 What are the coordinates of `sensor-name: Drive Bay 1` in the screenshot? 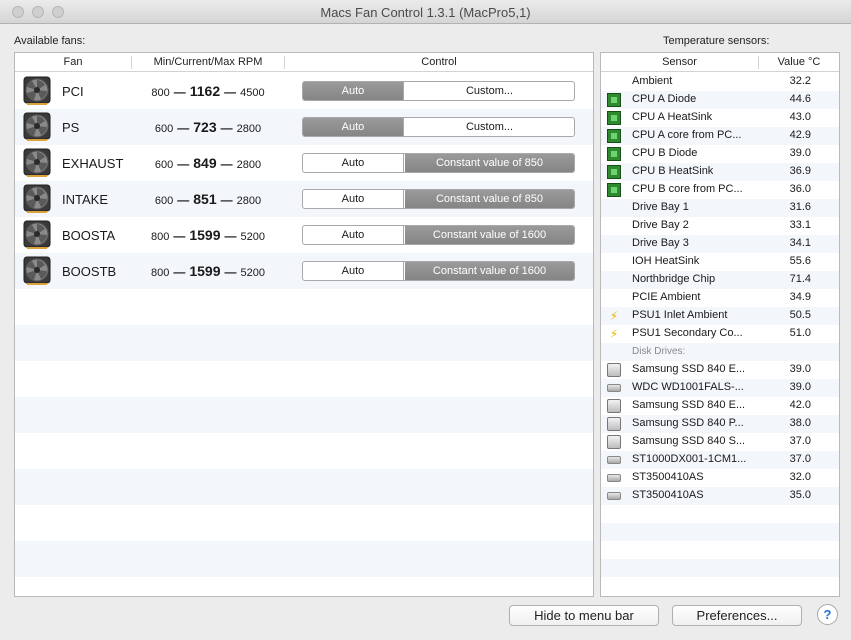 It's located at (660, 207).